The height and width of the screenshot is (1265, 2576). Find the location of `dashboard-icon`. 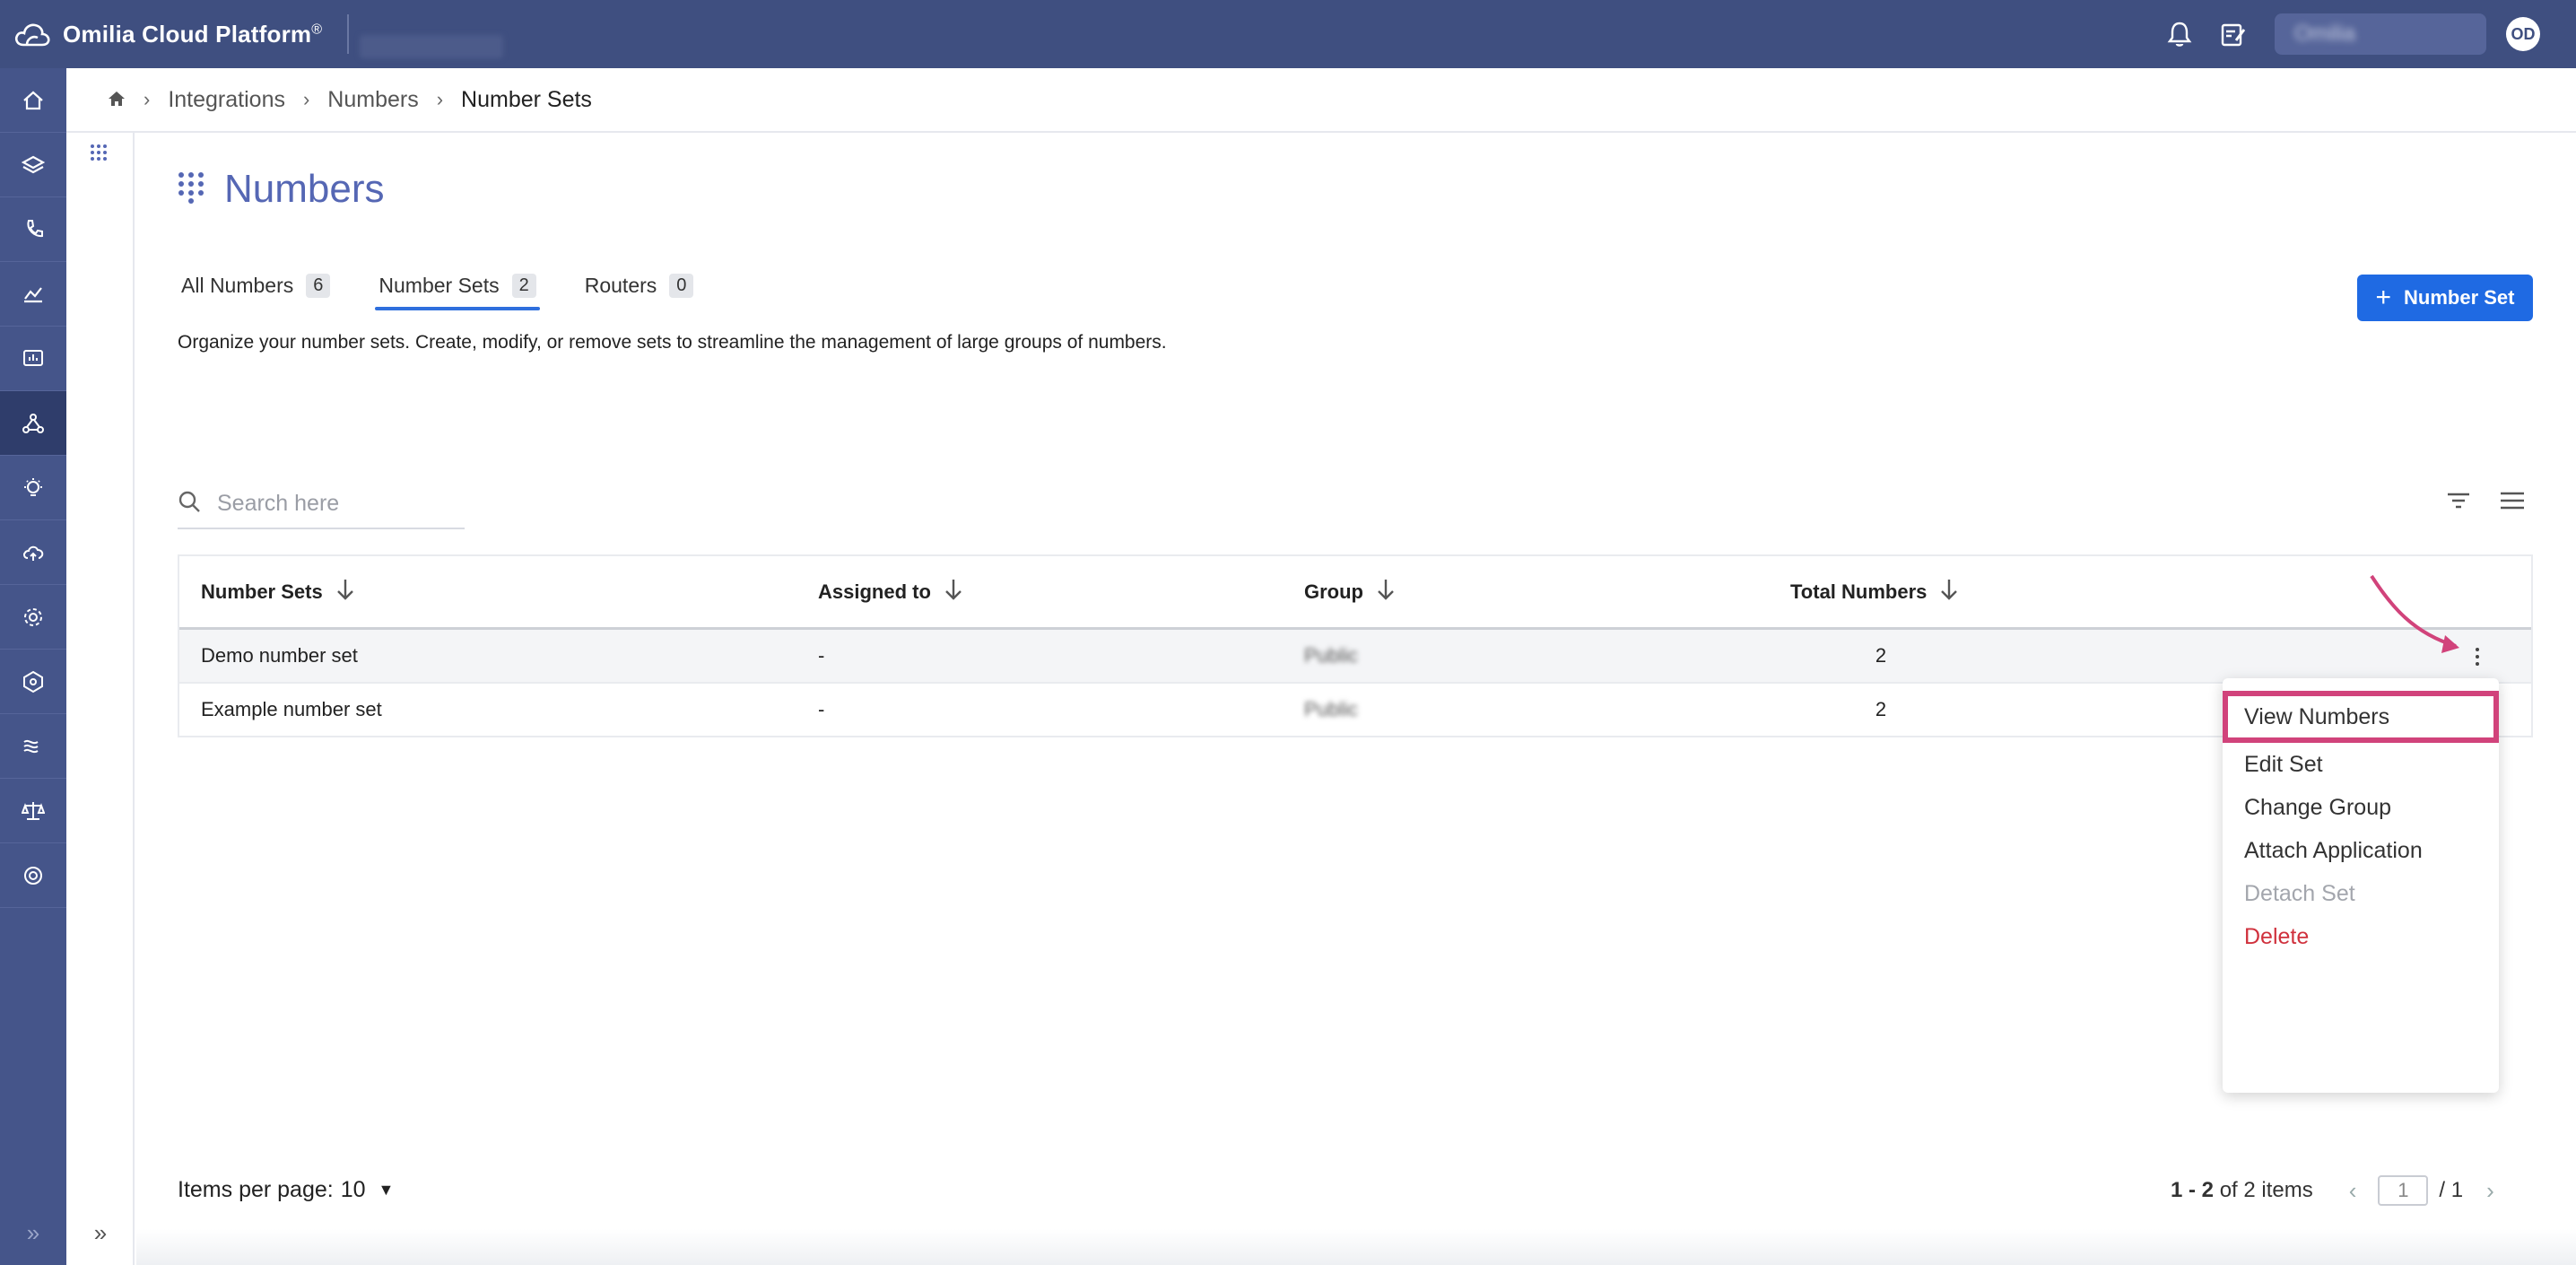

dashboard-icon is located at coordinates (33, 359).